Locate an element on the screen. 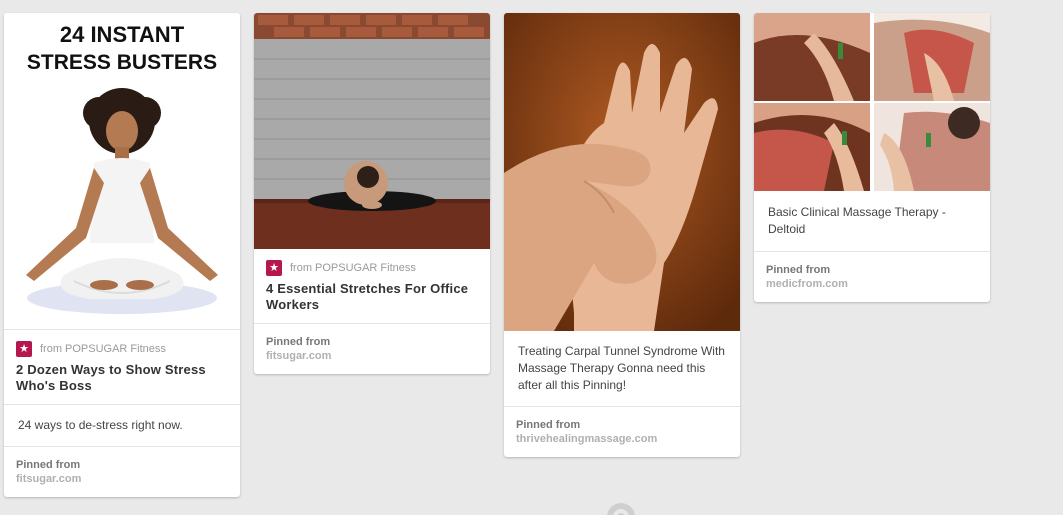  pinned-from: Pinned from medicfrom.com is located at coordinates (872, 277).